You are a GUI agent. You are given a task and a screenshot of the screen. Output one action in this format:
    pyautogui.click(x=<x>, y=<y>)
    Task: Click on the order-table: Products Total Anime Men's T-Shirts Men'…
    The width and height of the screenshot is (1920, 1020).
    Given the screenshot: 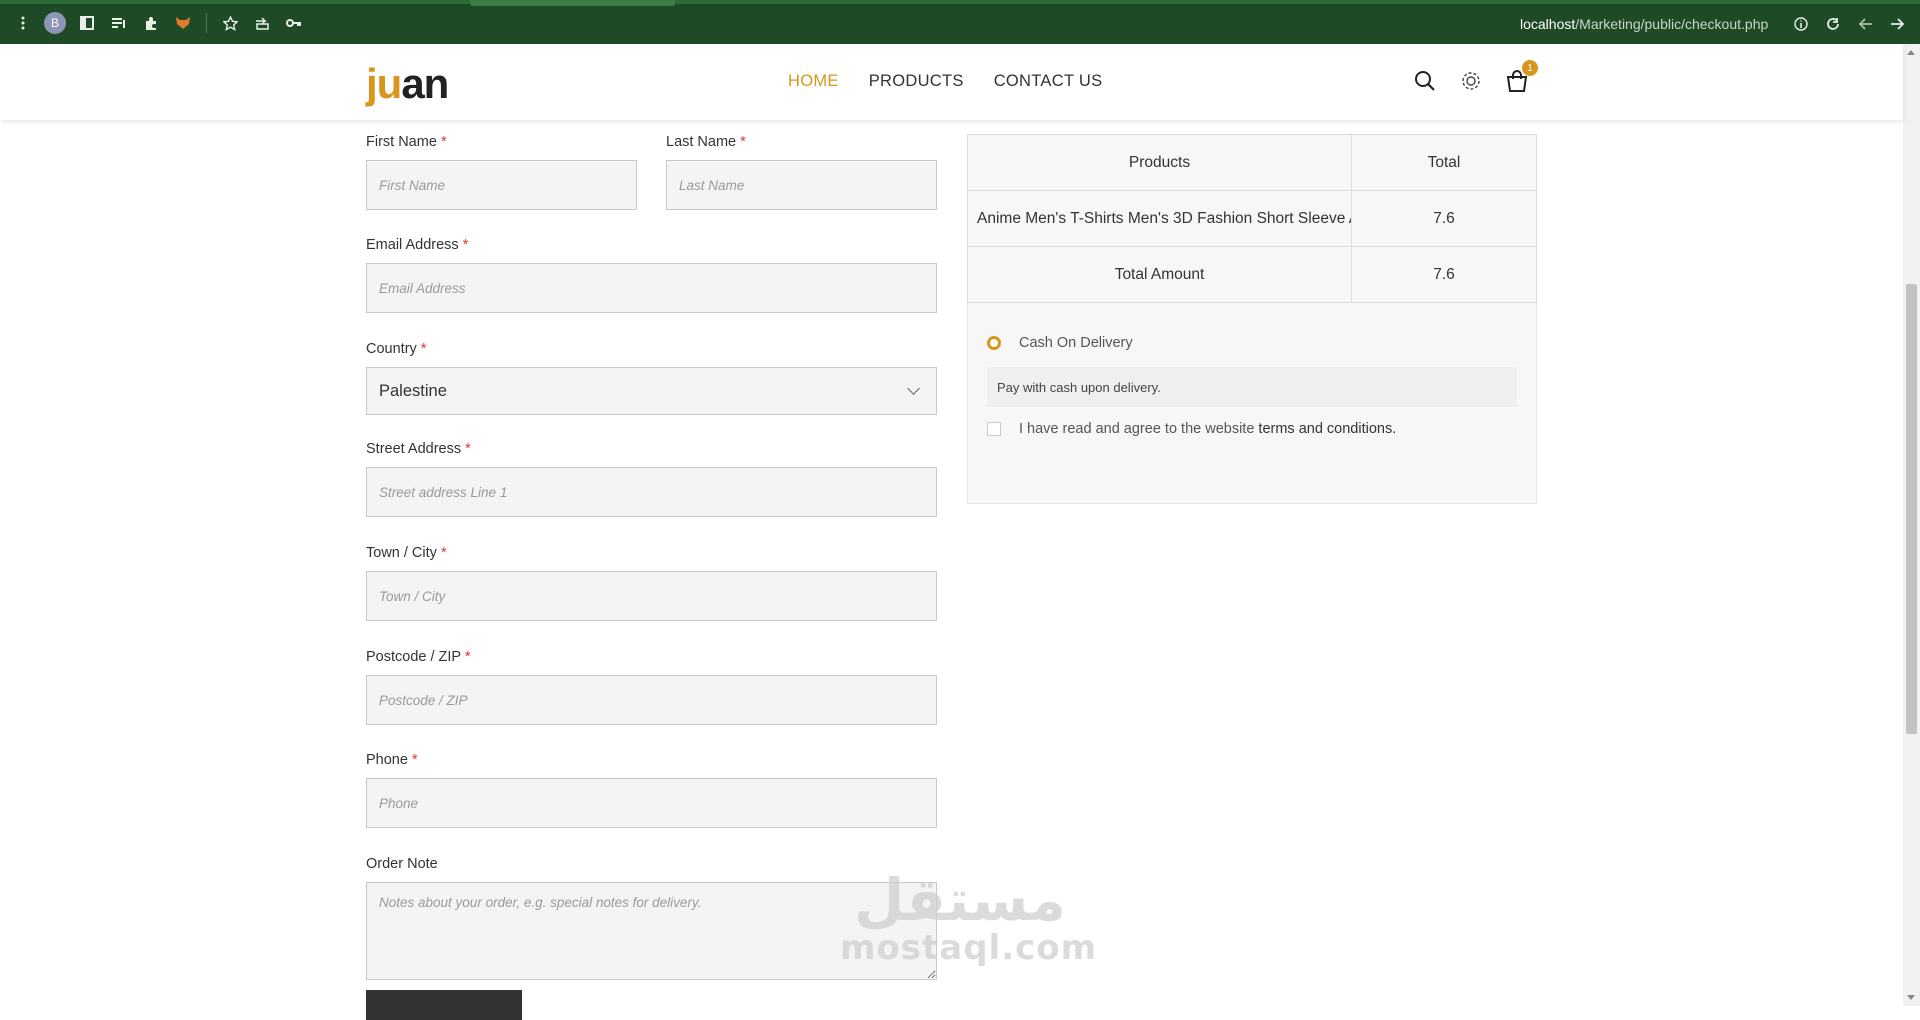 What is the action you would take?
    pyautogui.click(x=1252, y=218)
    